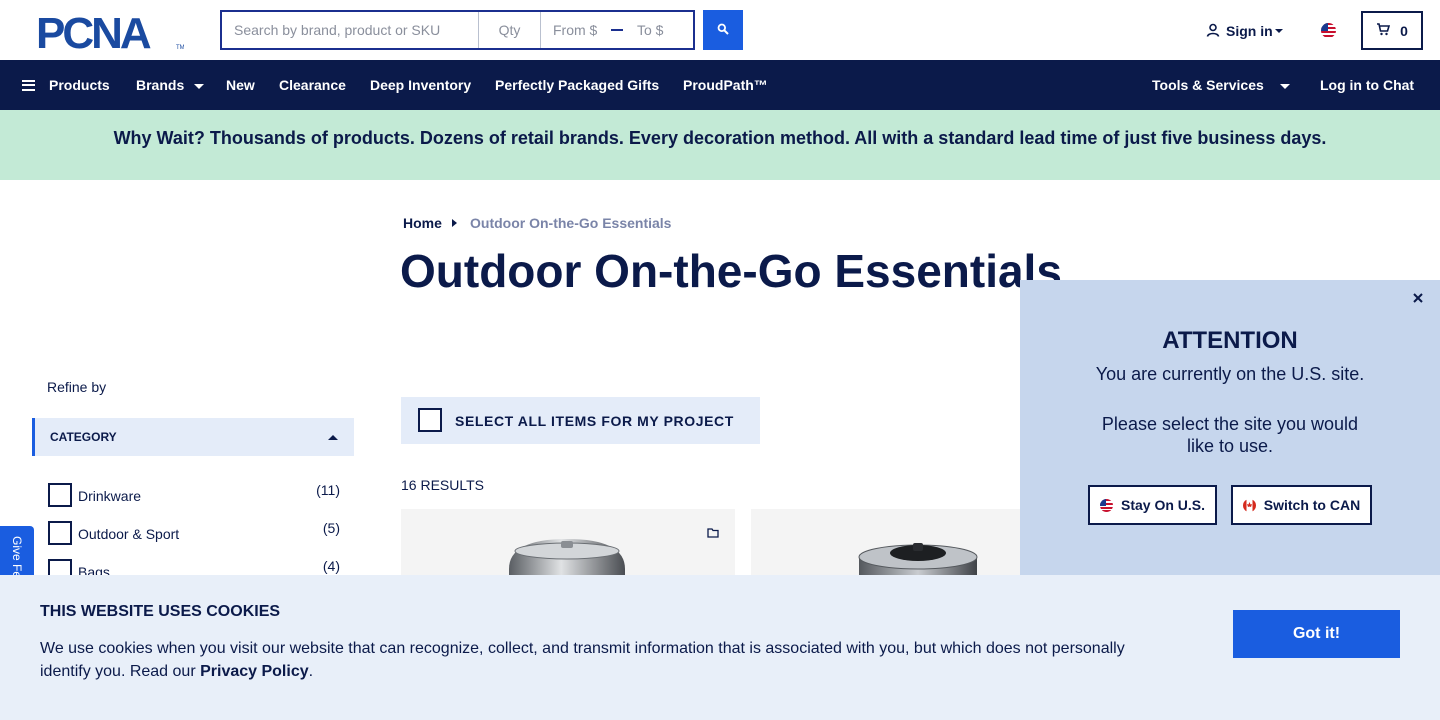 This screenshot has width=1440, height=720. Describe the element at coordinates (194, 532) in the screenshot. I see `category-item-outdoor-sport: Outdoor & Sport (5)` at that location.